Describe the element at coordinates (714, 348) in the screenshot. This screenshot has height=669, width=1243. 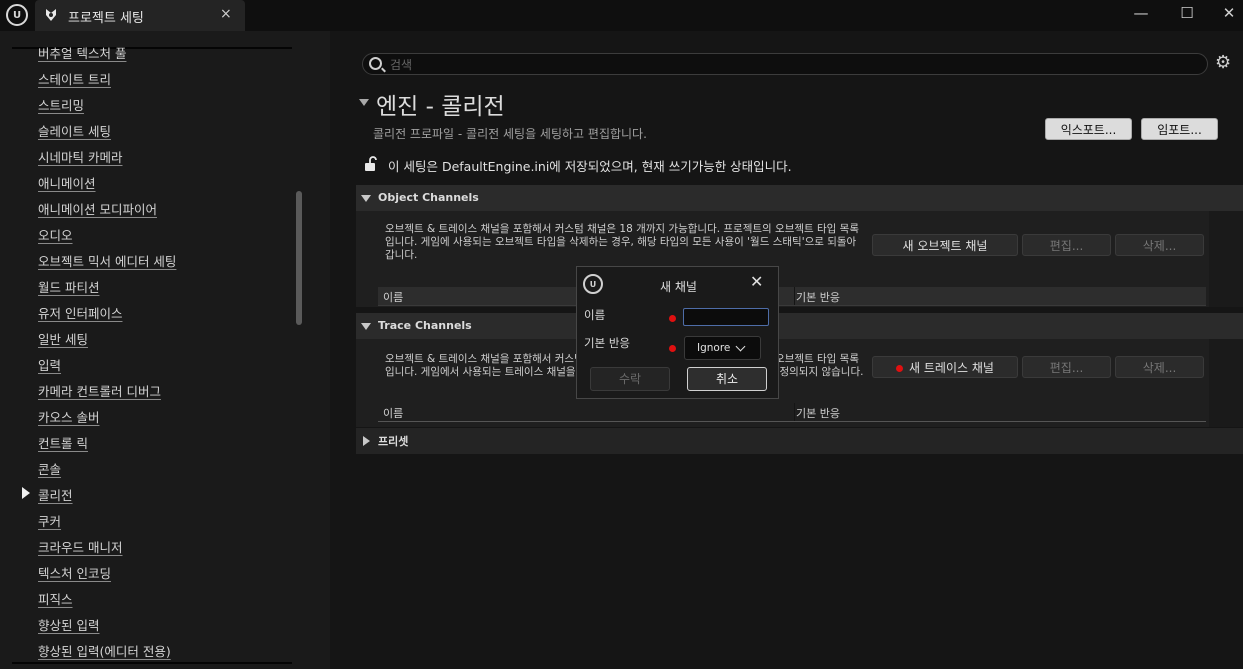
I see `default-response-value: Ignore` at that location.